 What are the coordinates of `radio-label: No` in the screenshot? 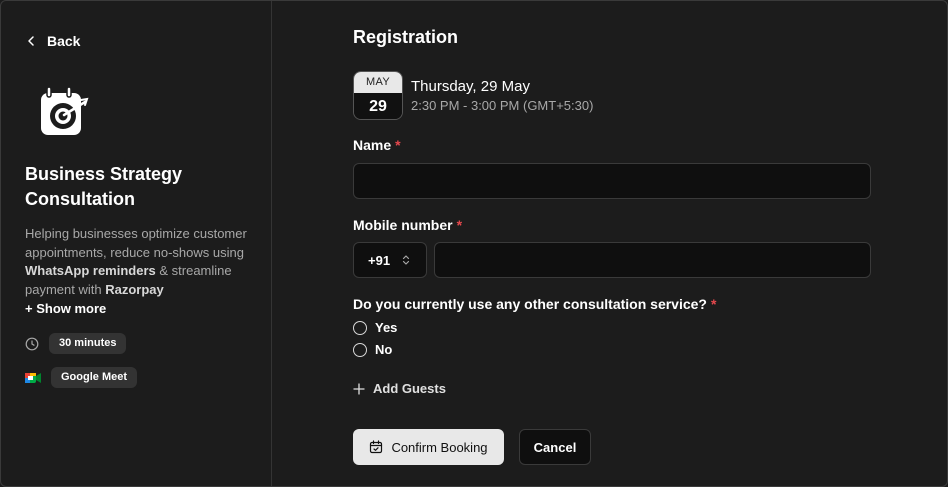 It's located at (384, 349).